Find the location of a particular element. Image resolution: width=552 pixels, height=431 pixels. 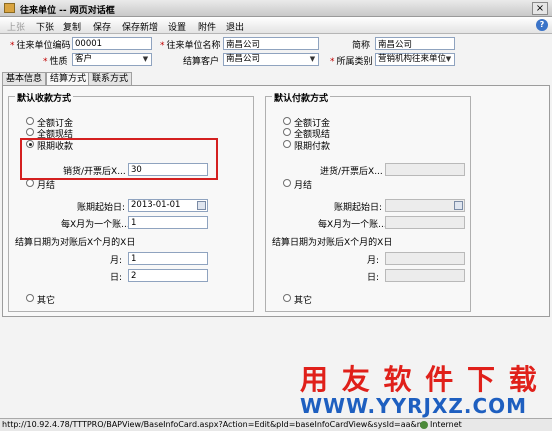

window-title: 往来单位 -- 网页对话框 is located at coordinates (67, 11).